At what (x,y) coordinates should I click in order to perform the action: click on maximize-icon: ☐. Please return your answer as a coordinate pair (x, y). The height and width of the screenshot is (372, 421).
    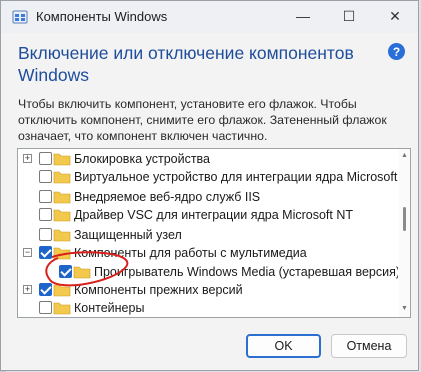
    Looking at the image, I should click on (349, 15).